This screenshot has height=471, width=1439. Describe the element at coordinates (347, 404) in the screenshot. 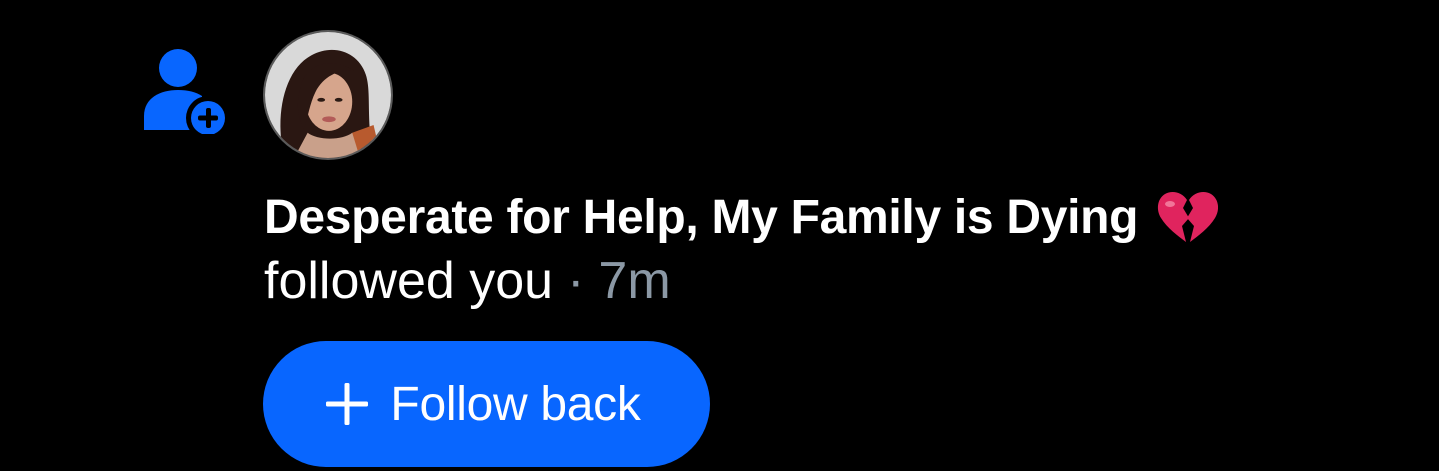

I see `plus-icon` at that location.